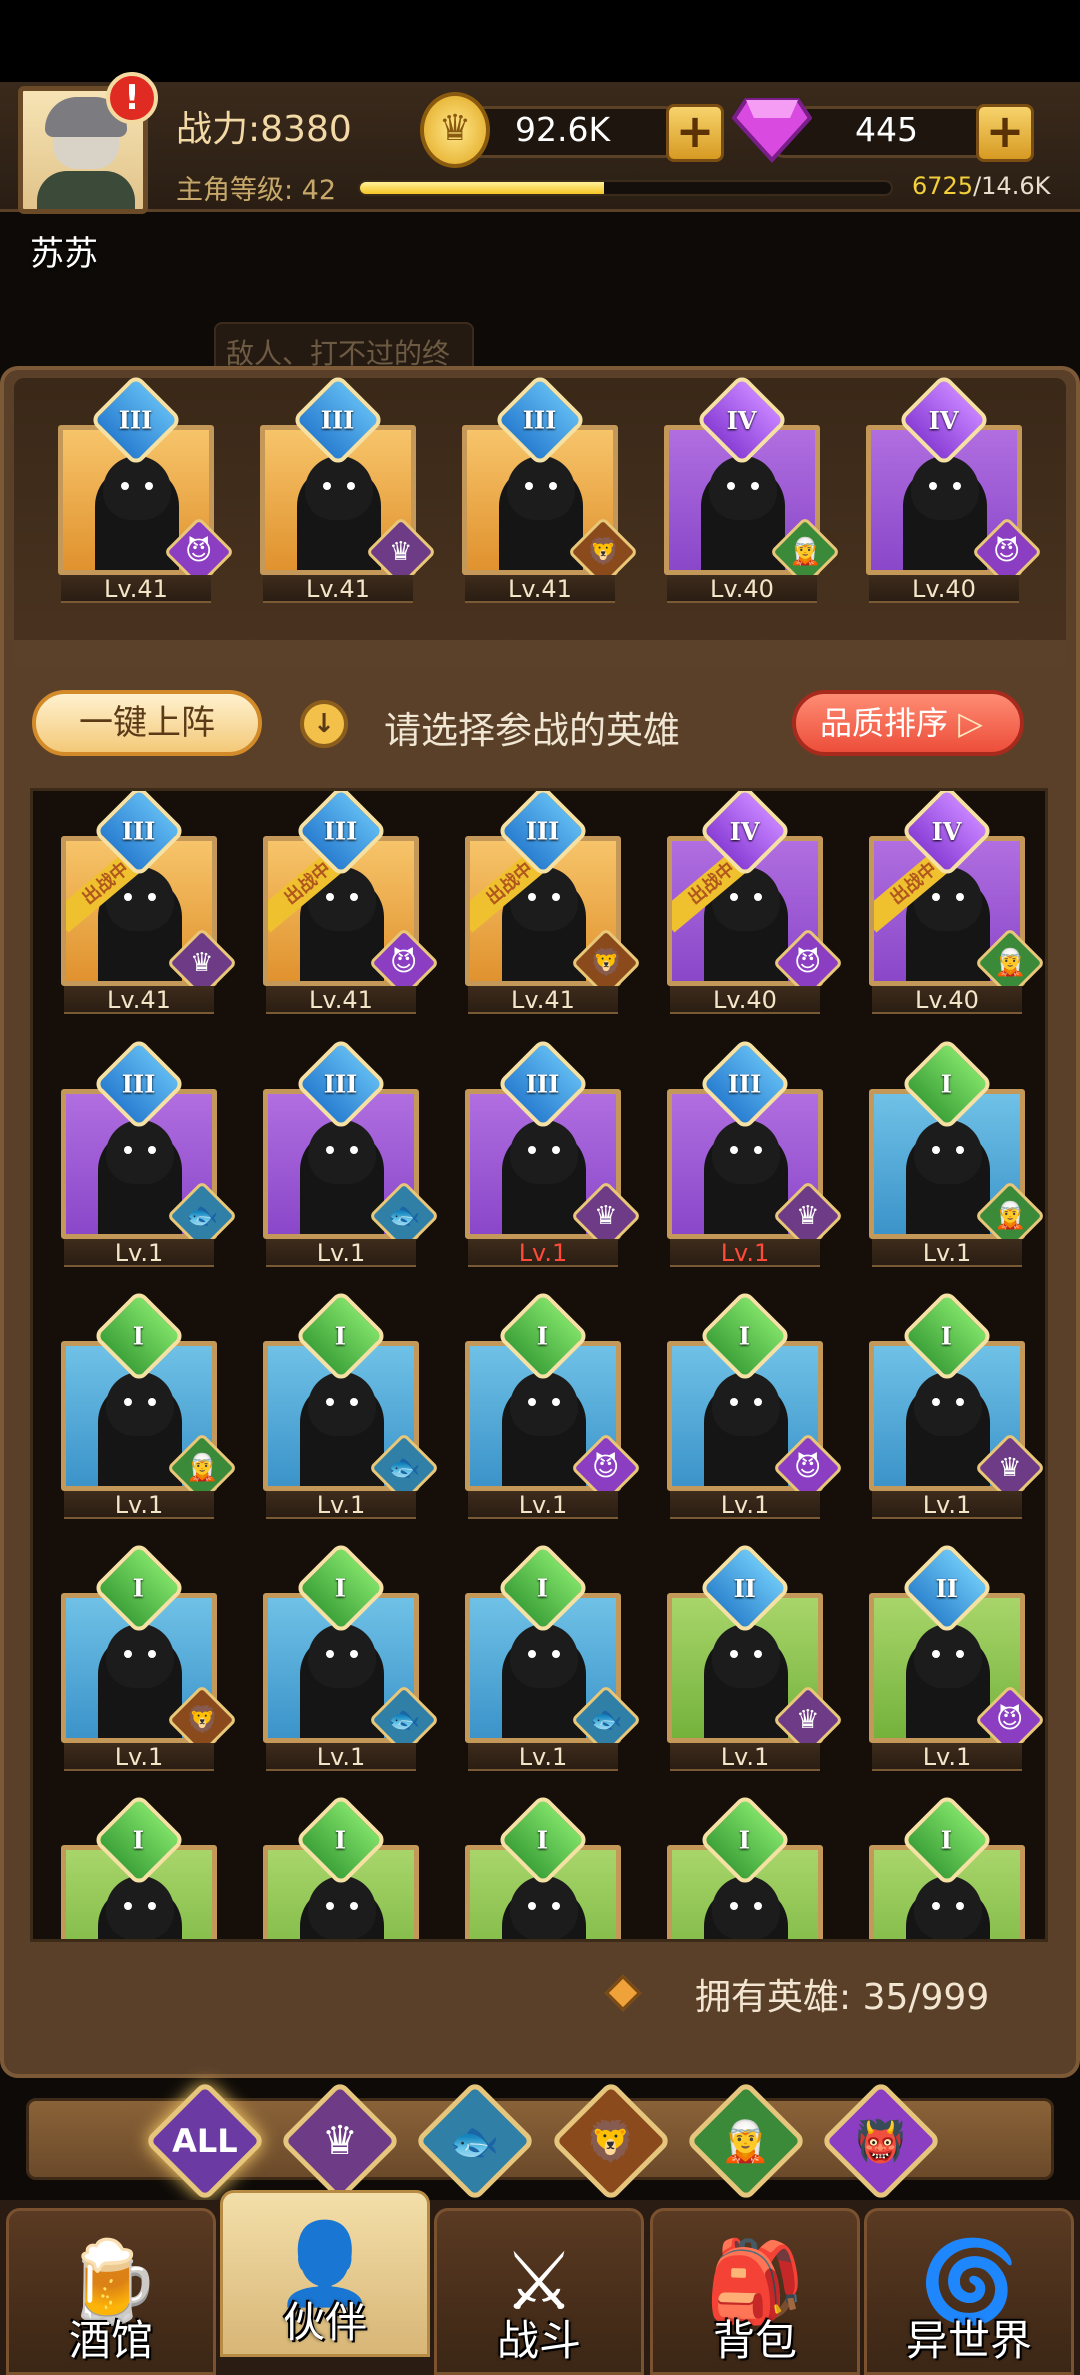 This screenshot has width=1080, height=2375. Describe the element at coordinates (540, 45) in the screenshot. I see `status-area` at that location.